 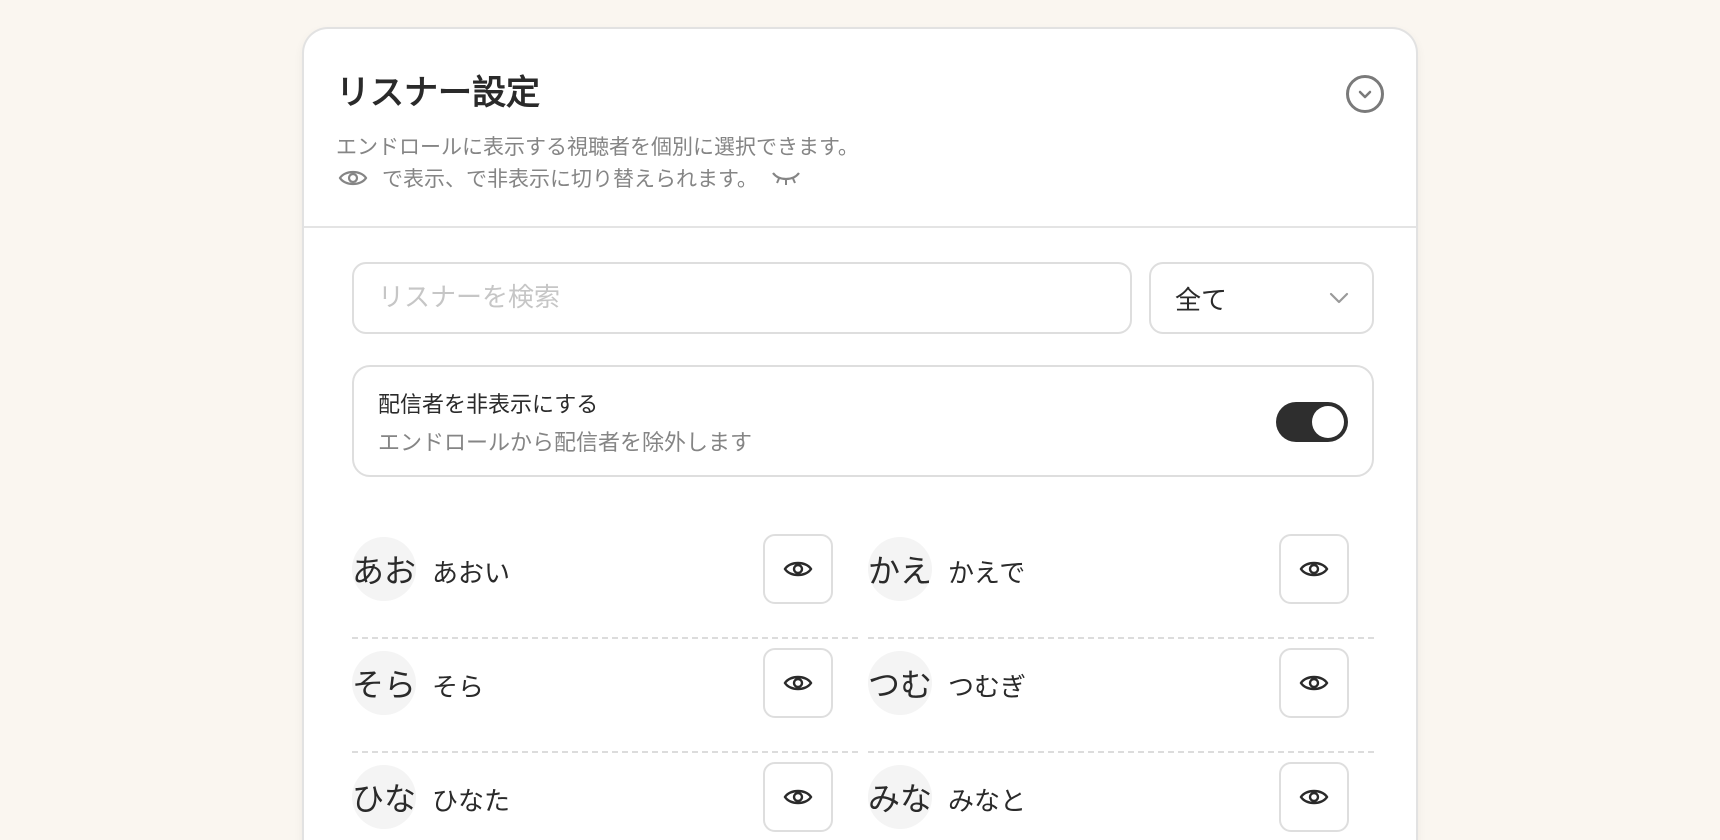 What do you see at coordinates (384, 683) in the screenshot?
I see `listener-avatar: そら` at bounding box center [384, 683].